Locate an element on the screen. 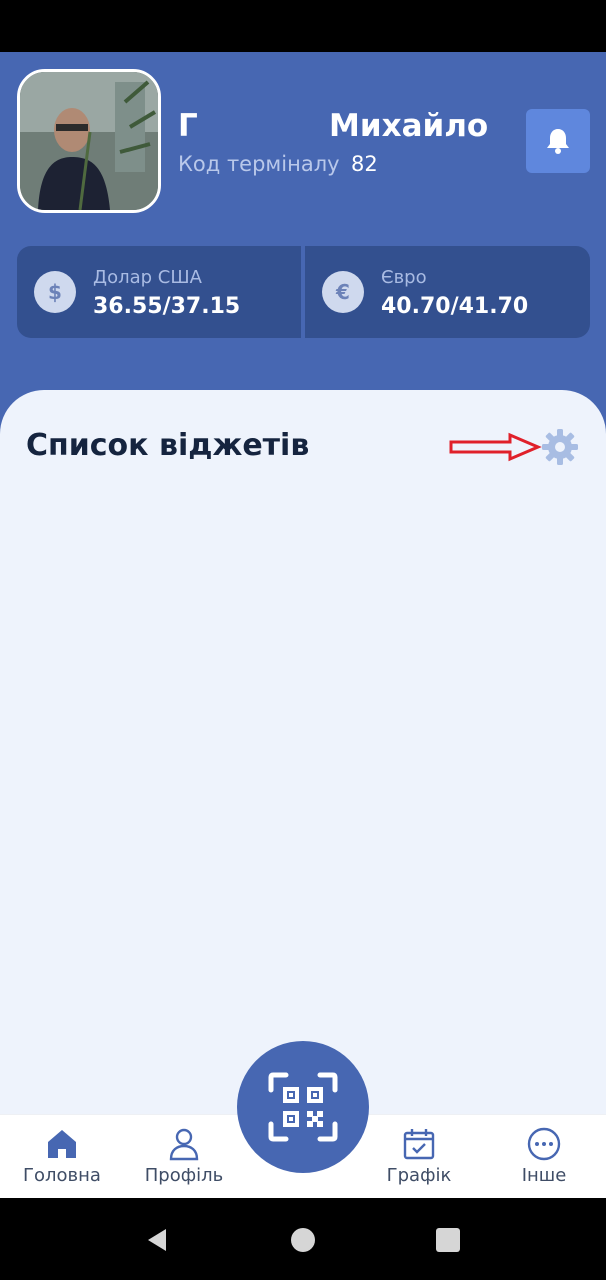 The width and height of the screenshot is (606, 1280). nav-label-profile: Профіль is located at coordinates (184, 1175).